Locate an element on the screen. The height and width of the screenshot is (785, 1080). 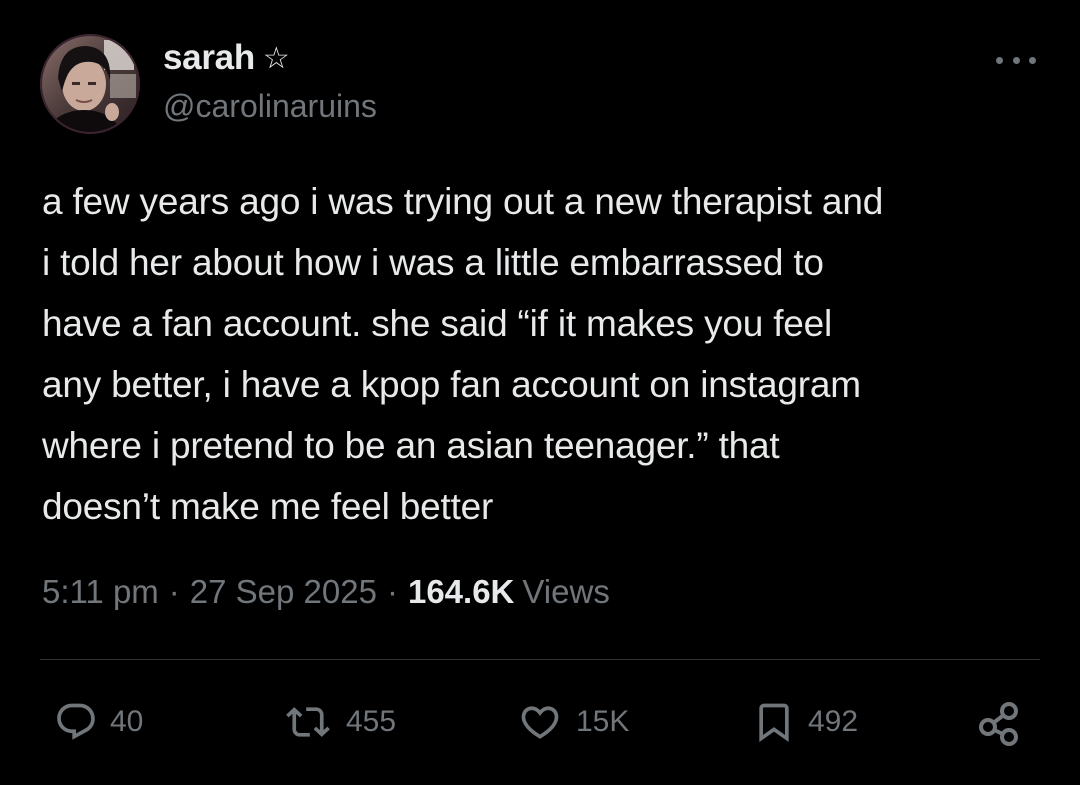
divider is located at coordinates (540, 659).